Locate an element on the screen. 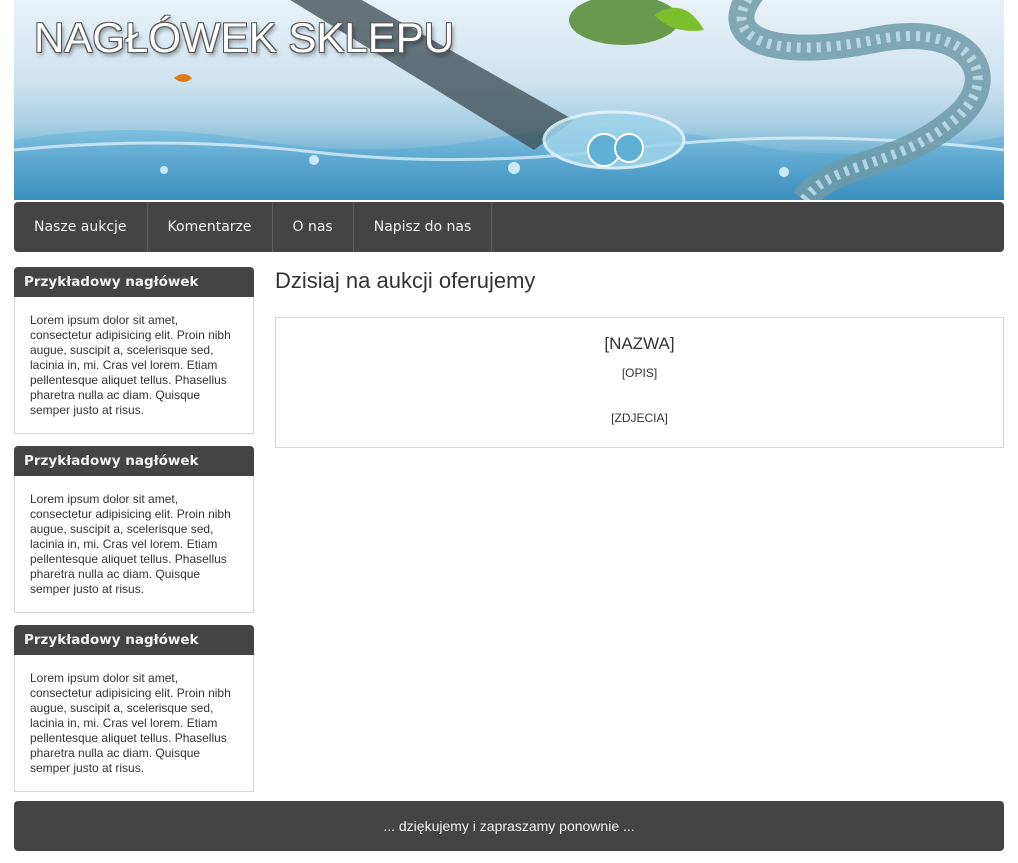 Image resolution: width=1018 pixels, height=863 pixels. item-description: [OPIS] is located at coordinates (639, 373).